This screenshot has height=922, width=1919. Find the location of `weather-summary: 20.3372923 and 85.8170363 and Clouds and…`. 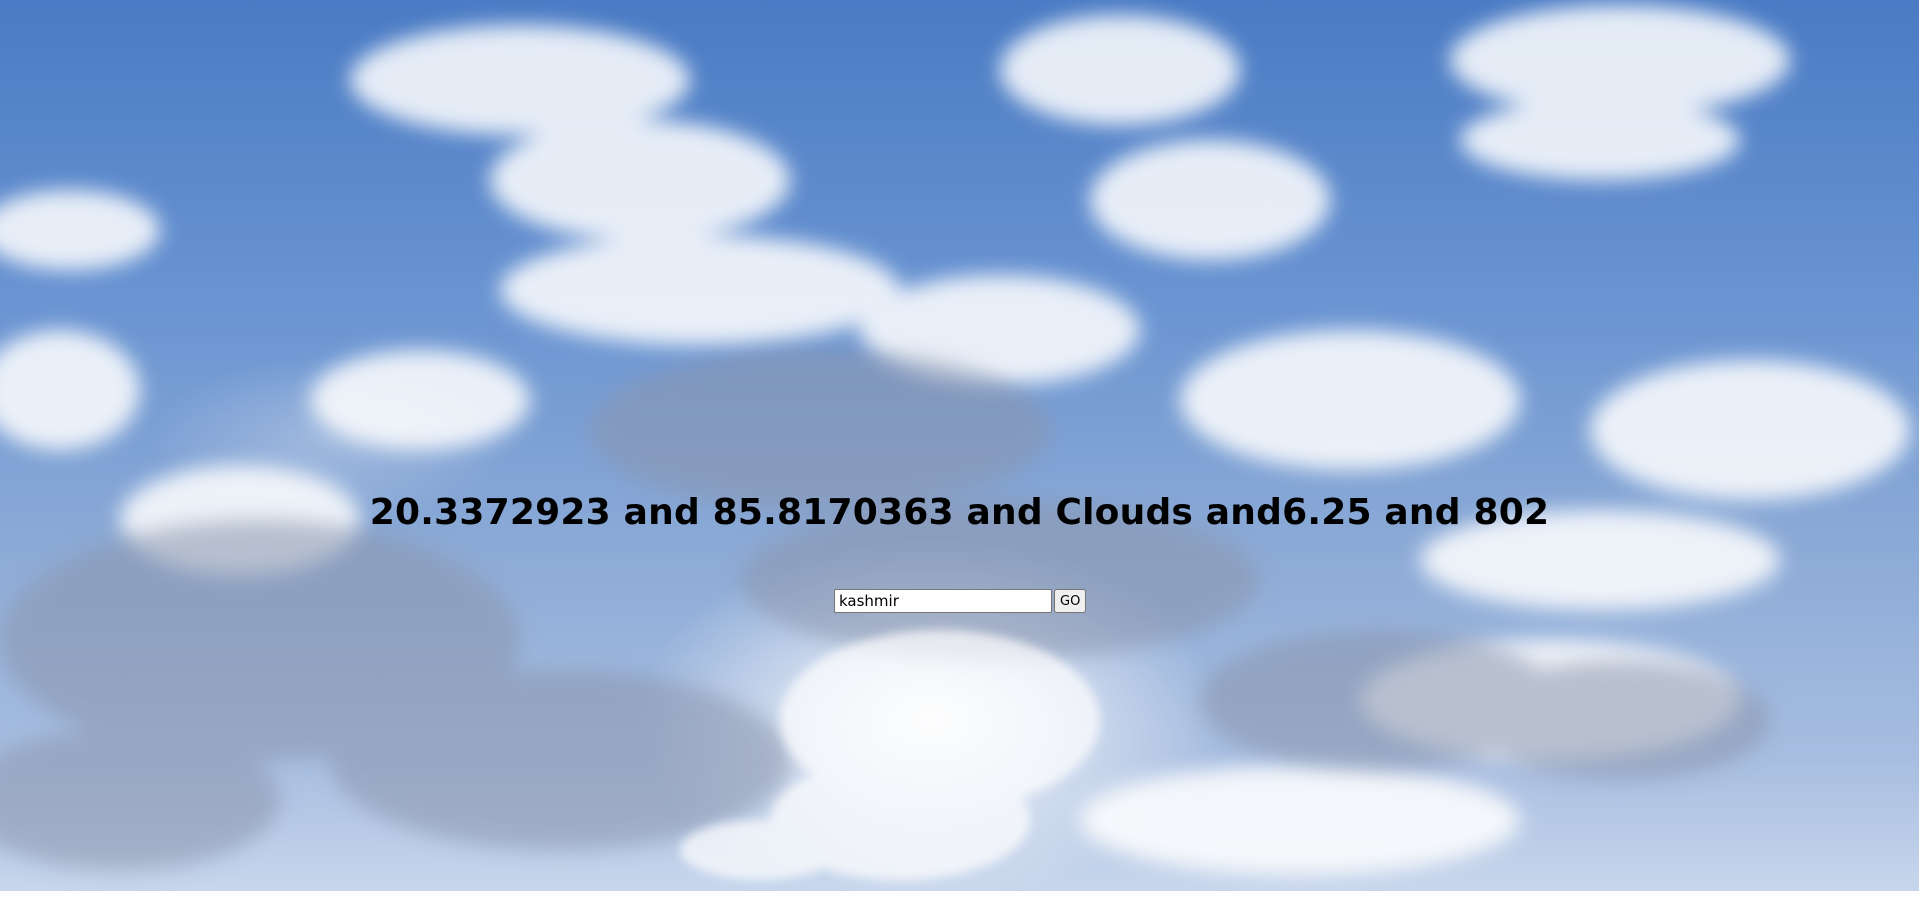

weather-summary: 20.3372923 and 85.8170363 and Clouds and… is located at coordinates (959, 512).